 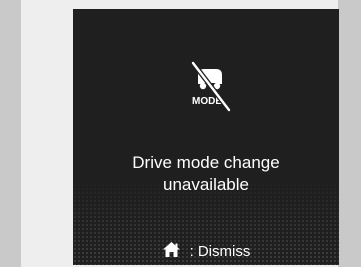 I want to click on drive-mode-disabled-icon: MODE, so click(x=210, y=86).